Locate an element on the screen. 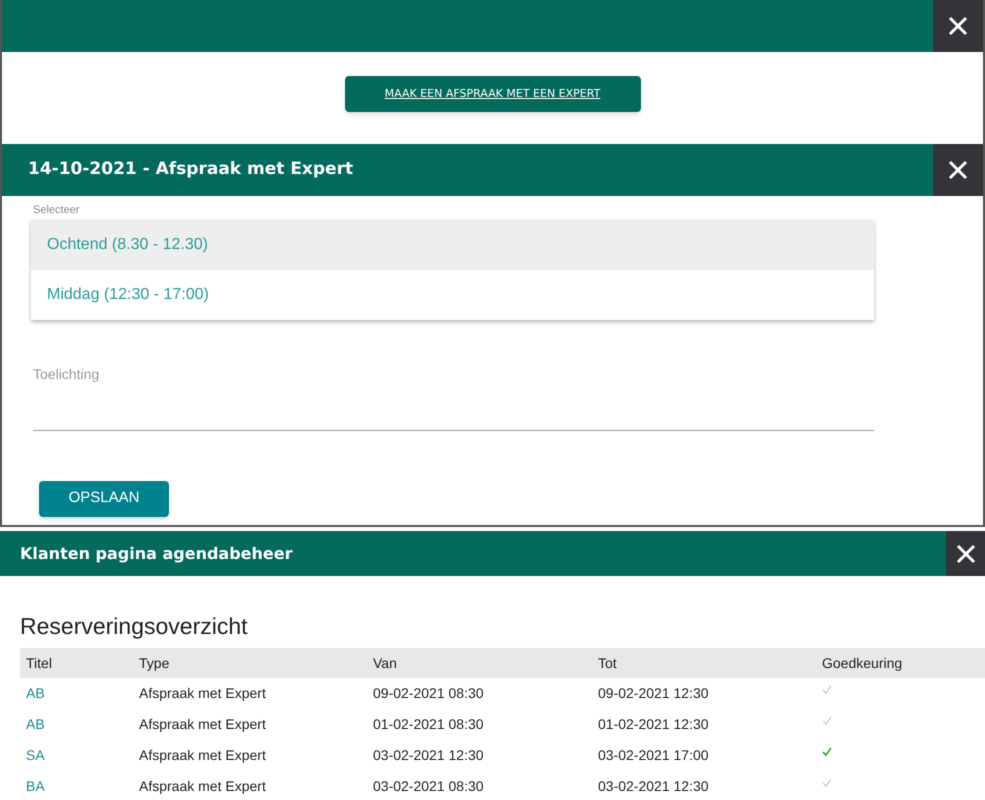 This screenshot has width=985, height=800. column-header: Goedkeuring is located at coordinates (862, 663).